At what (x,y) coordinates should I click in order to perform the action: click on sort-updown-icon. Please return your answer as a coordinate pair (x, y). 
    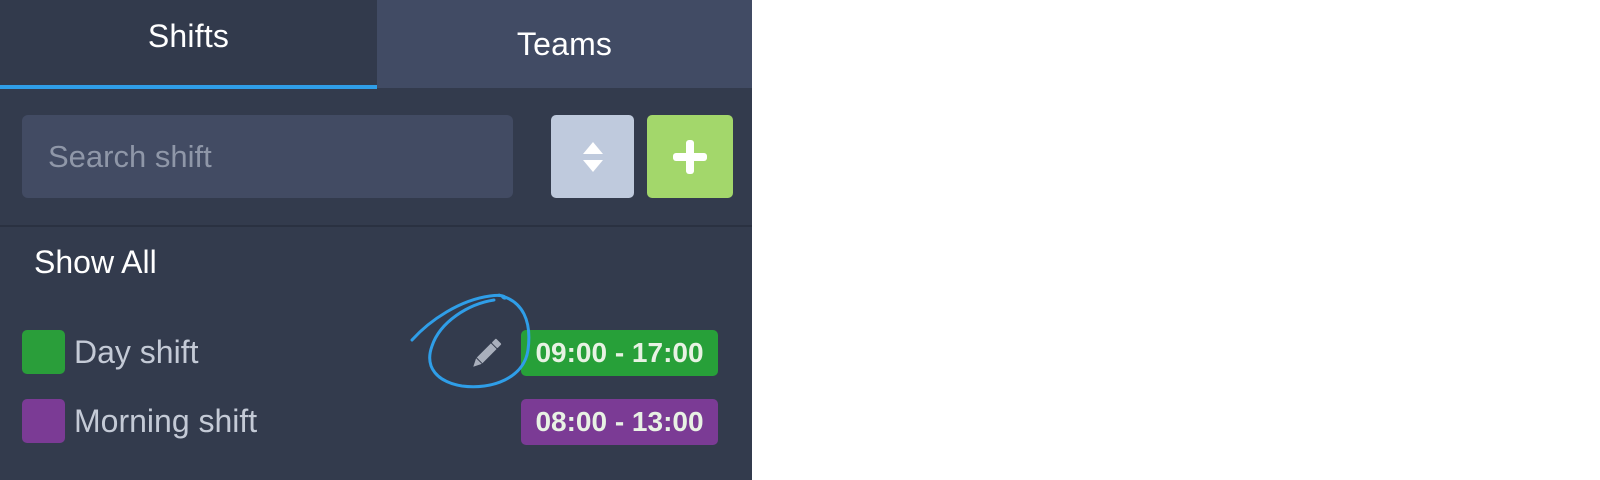
    Looking at the image, I should click on (592, 156).